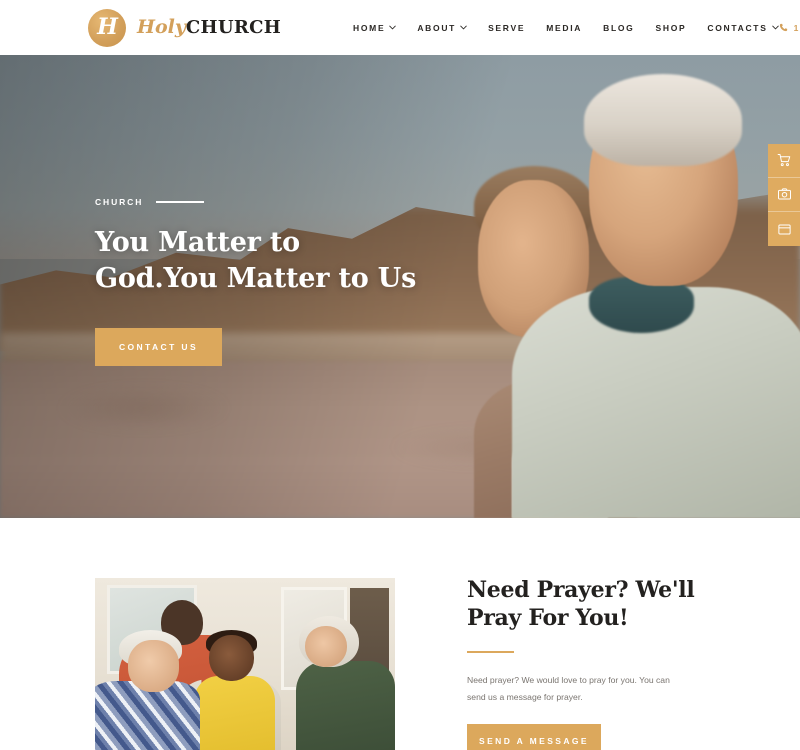 This screenshot has height=750, width=800. I want to click on nav-item-label: MEDIA, so click(564, 27).